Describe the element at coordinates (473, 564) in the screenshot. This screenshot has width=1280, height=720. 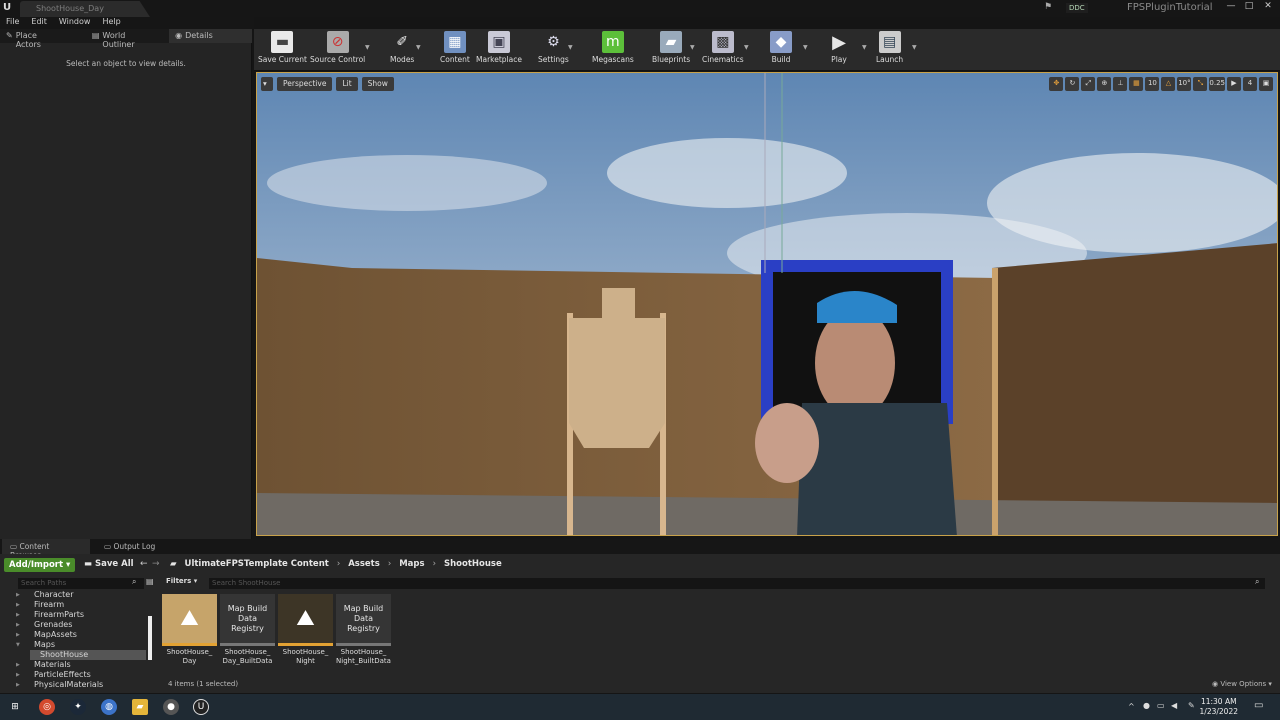
I see `breadcrumb-item: ShootHouse` at that location.